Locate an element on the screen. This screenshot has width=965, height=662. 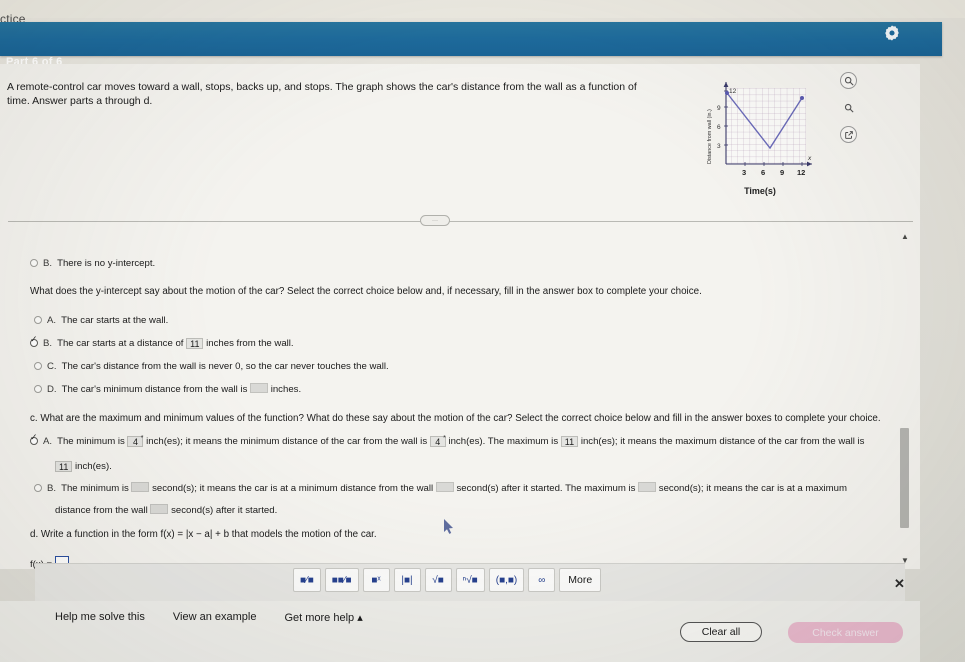
pop-out-icon is located at coordinates (848, 134).